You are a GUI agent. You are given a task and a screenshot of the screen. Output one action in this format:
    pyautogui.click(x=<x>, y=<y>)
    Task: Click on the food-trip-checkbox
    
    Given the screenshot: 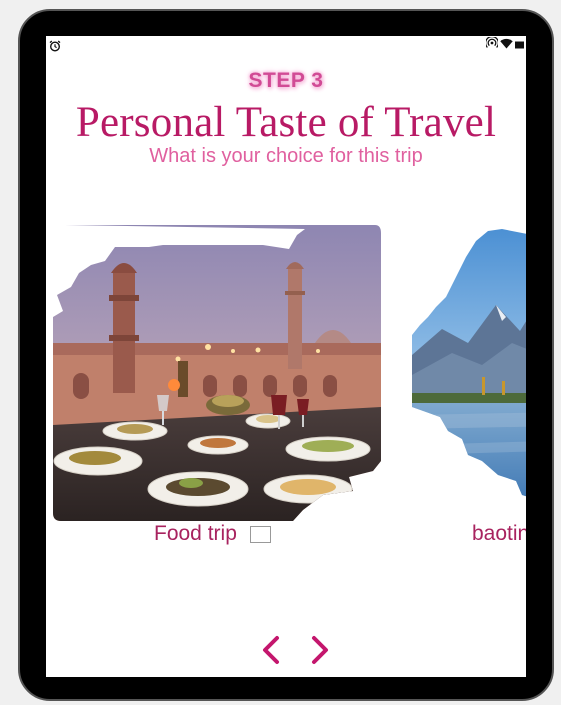 What is the action you would take?
    pyautogui.click(x=260, y=534)
    